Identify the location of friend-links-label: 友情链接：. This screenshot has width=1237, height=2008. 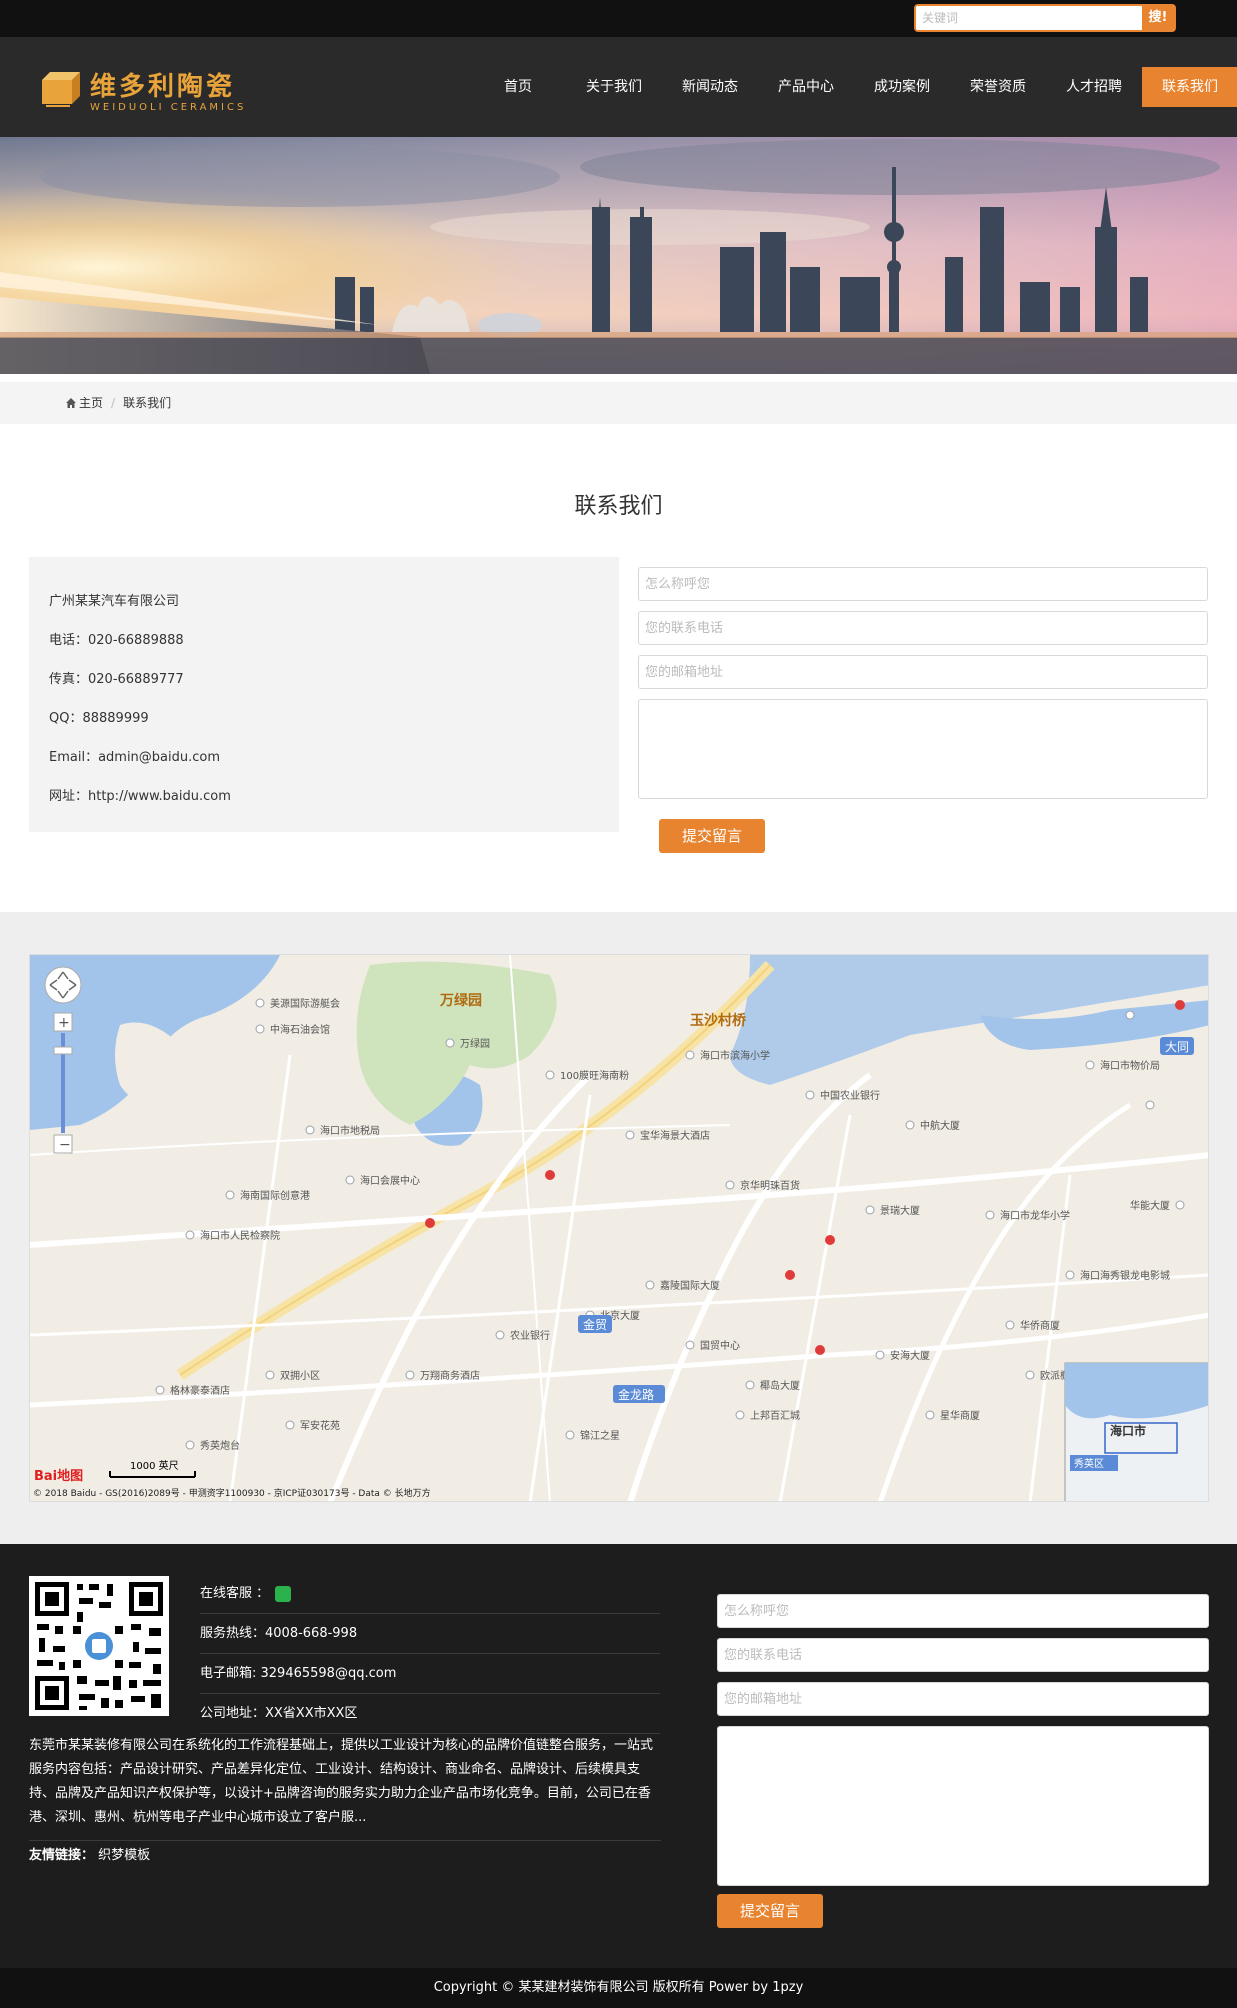
(62, 1855).